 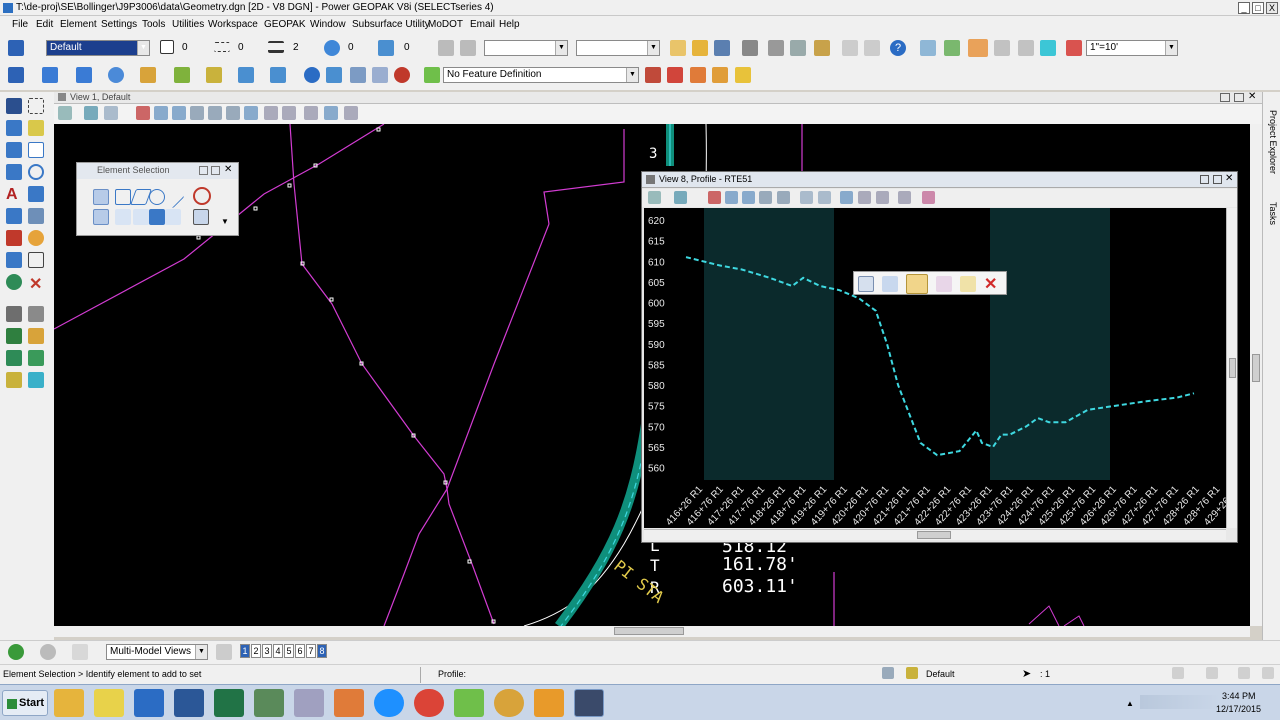 I want to click on open-folder-icon, so click(x=700, y=48).